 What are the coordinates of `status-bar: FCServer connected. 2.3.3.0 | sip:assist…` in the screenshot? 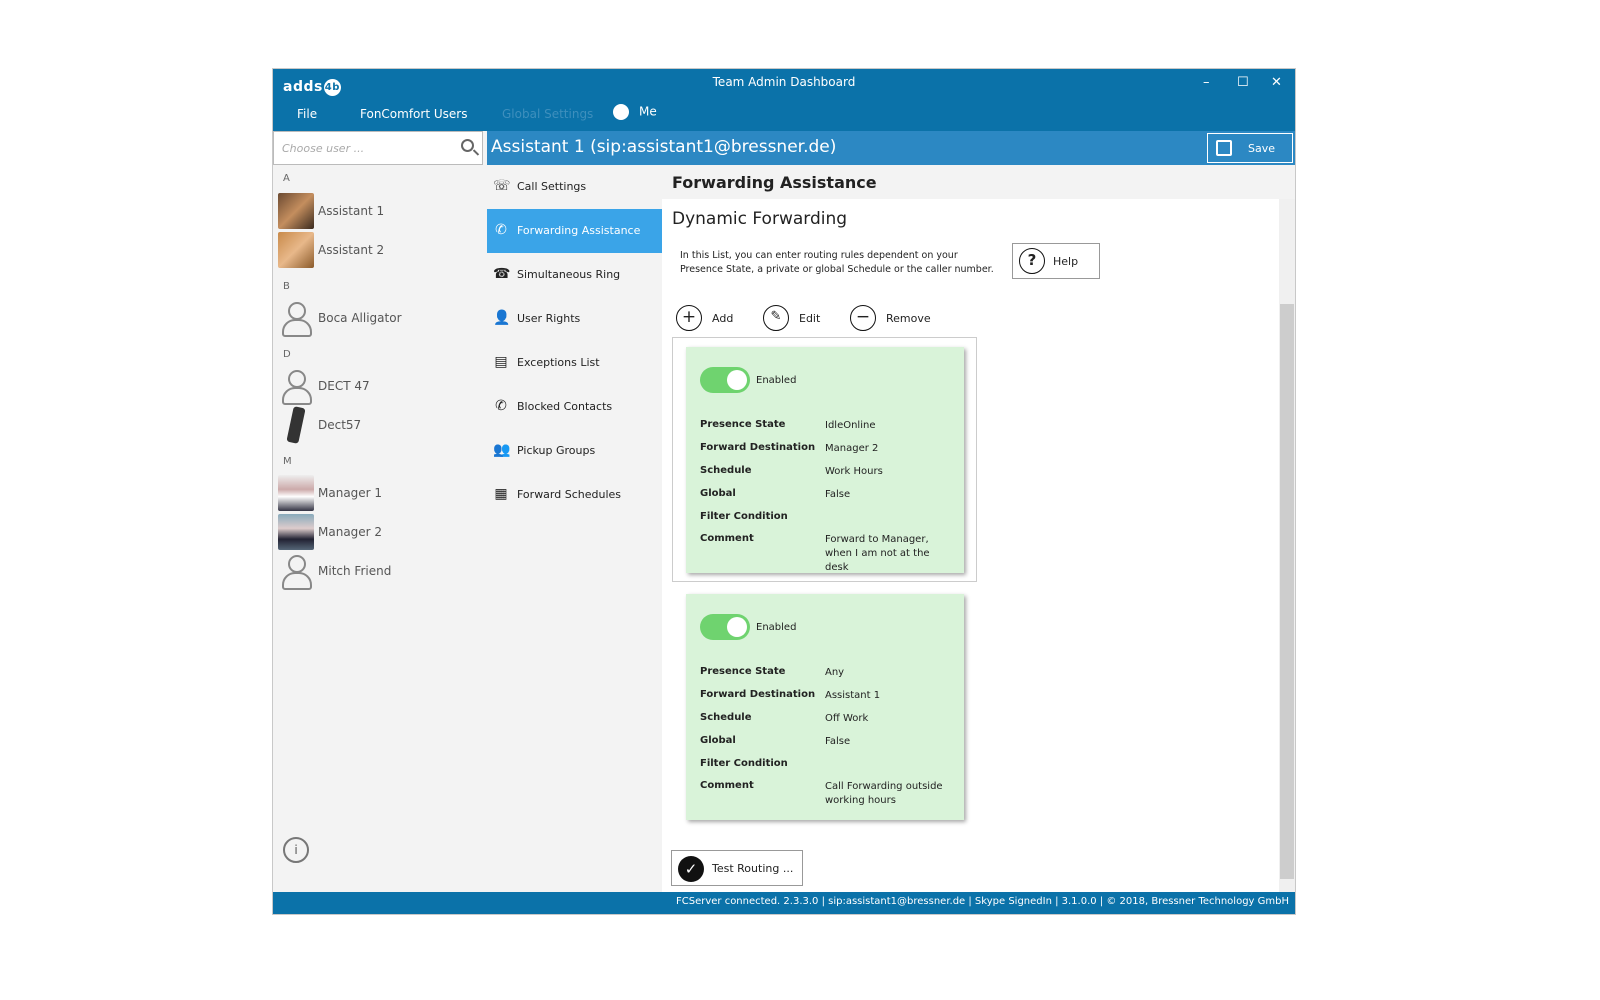 It's located at (784, 903).